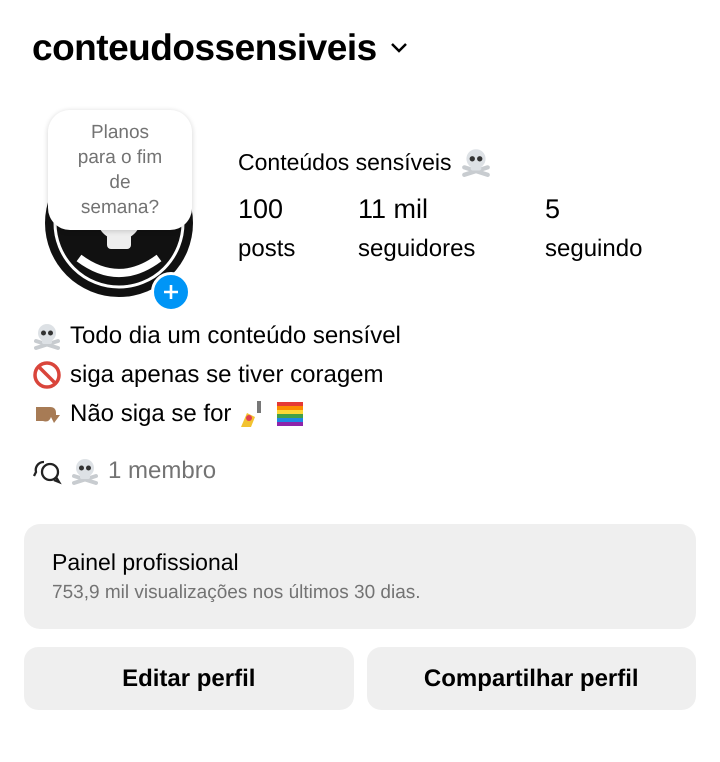 The image size is (720, 762). I want to click on dashboard-title: Painel profissional, so click(146, 562).